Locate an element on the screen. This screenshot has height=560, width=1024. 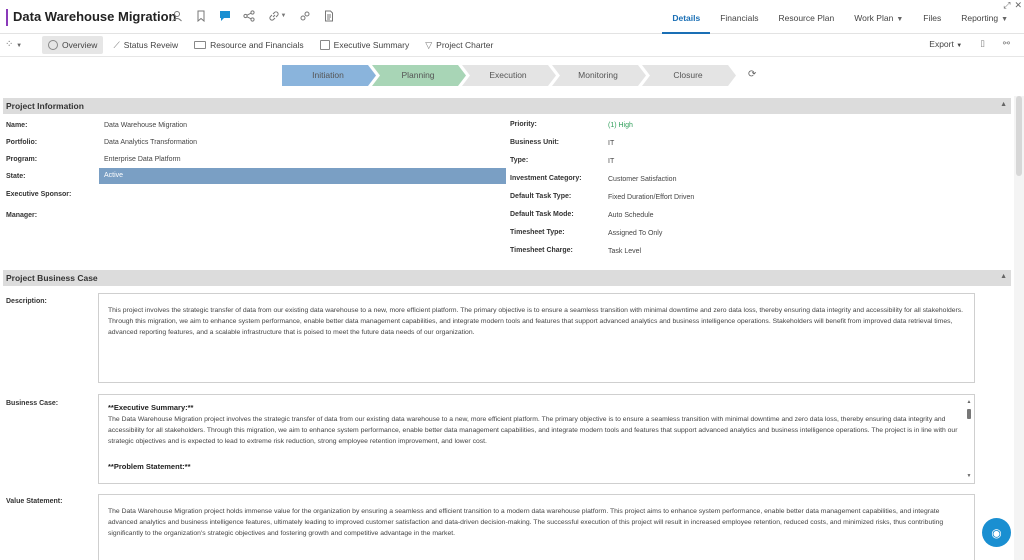
bot-icon: ◉ is located at coordinates (996, 532).